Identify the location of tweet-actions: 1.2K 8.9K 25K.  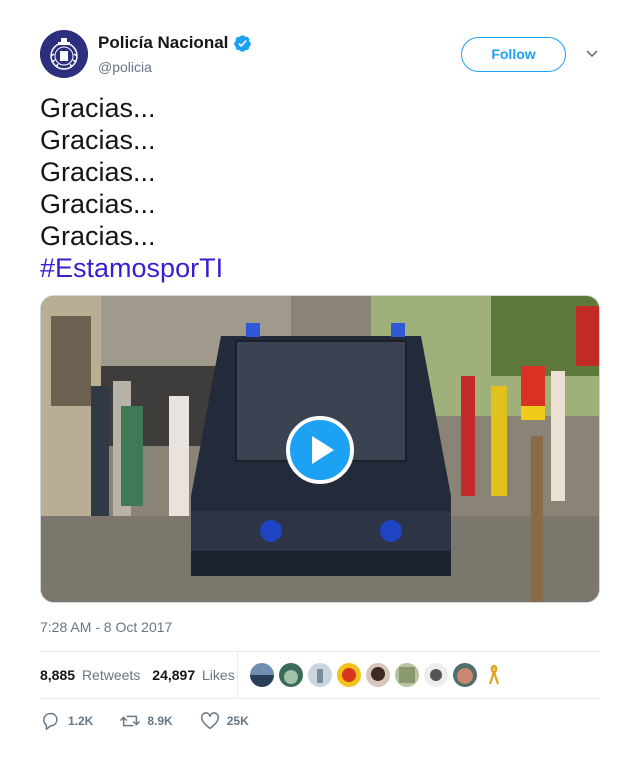
(320, 721).